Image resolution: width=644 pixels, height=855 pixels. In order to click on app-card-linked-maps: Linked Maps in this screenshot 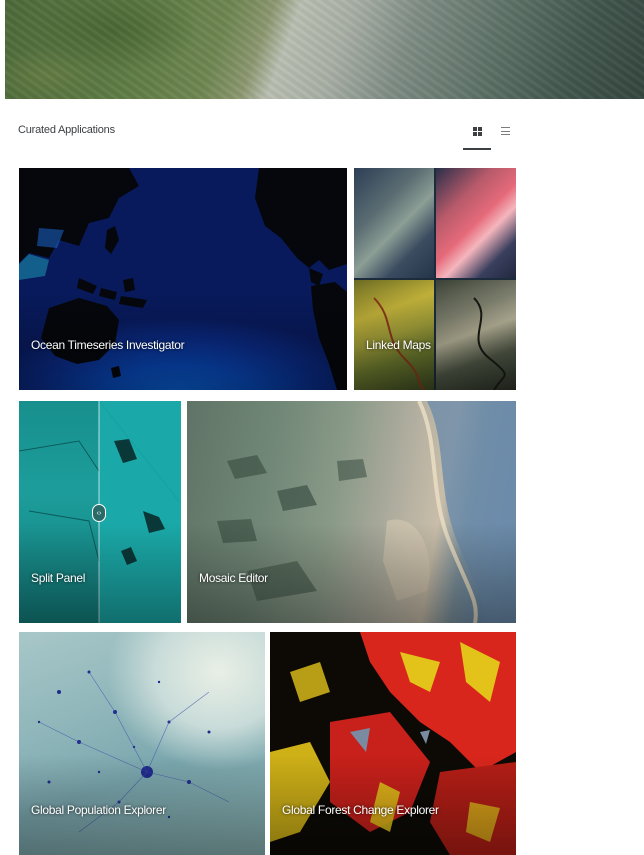, I will do `click(435, 279)`.